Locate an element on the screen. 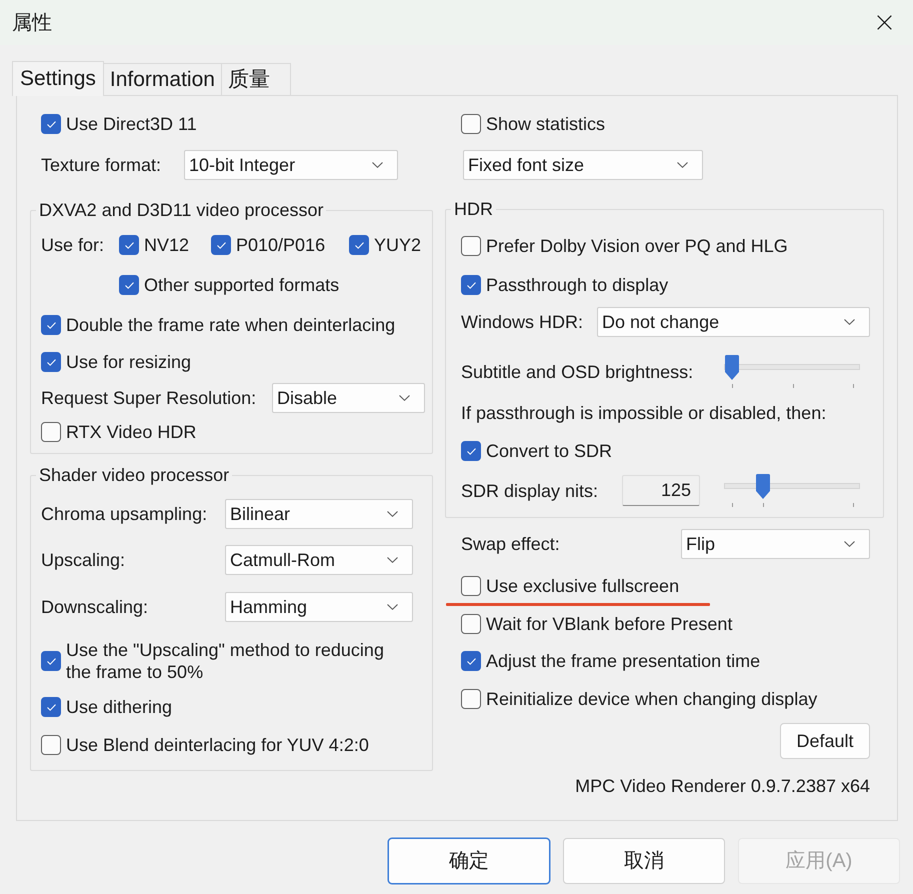 This screenshot has width=913, height=894. checkbox-label: Wait for VBlank before Present is located at coordinates (609, 624).